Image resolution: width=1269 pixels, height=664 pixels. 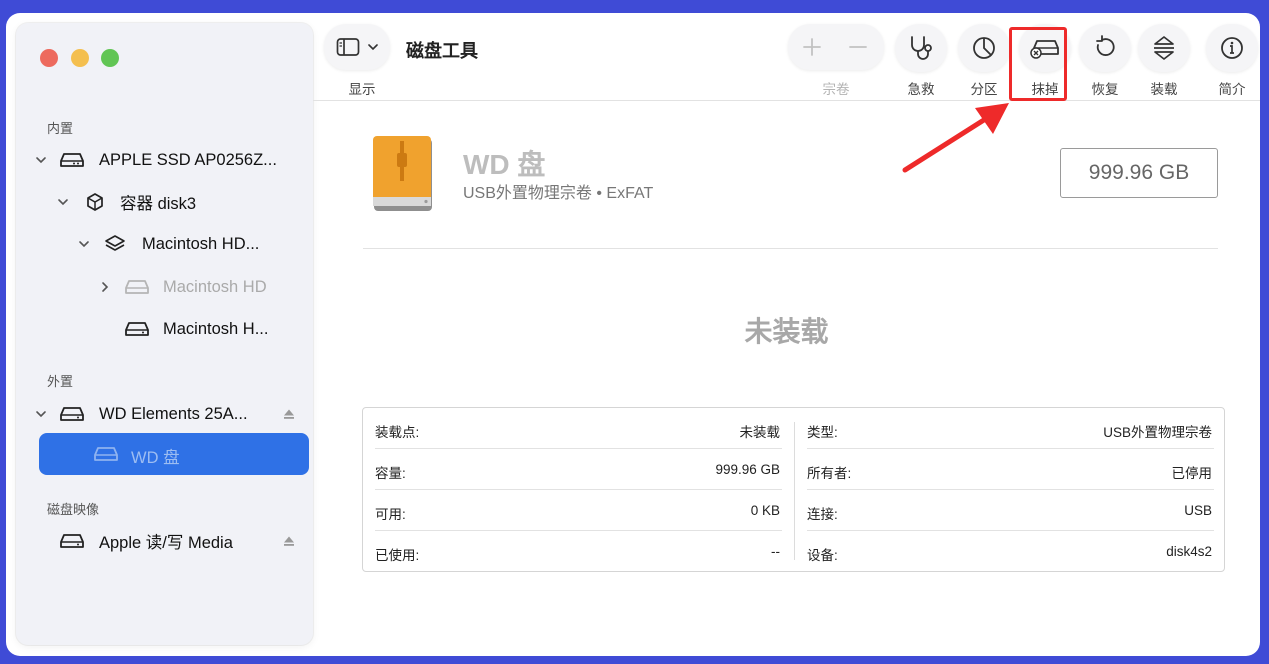 I want to click on sidebar-item-label: Apple 读/写 Media, so click(x=166, y=543).